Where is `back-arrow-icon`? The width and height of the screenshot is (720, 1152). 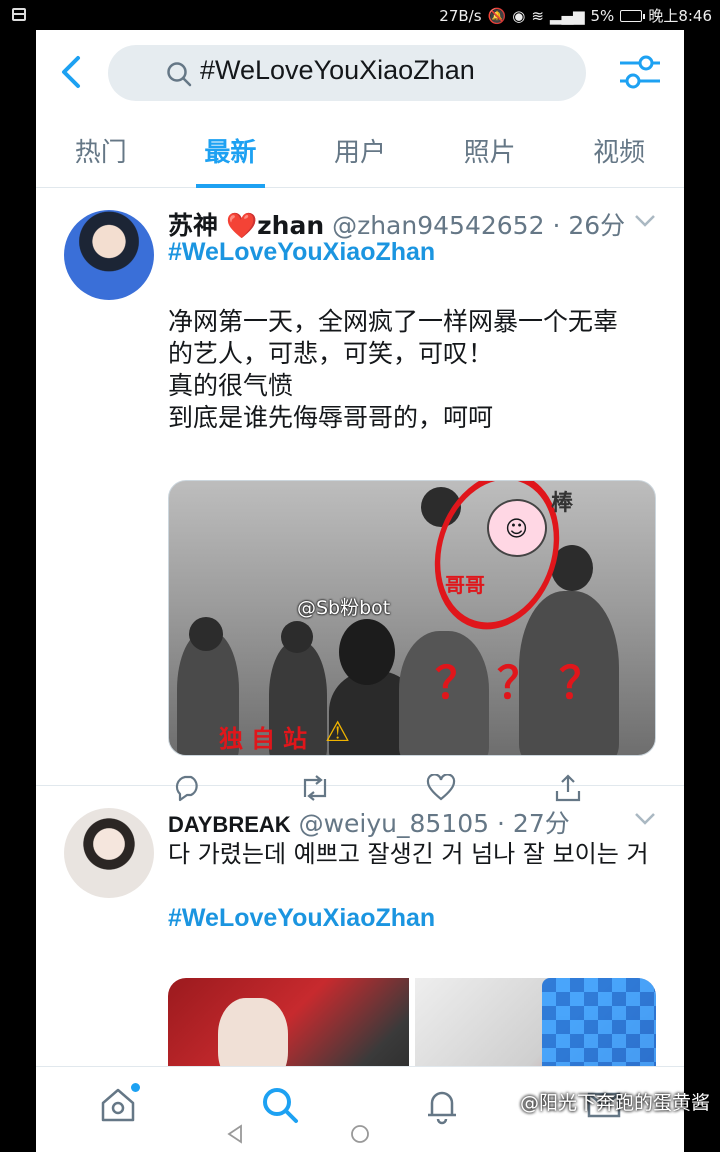 back-arrow-icon is located at coordinates (71, 72).